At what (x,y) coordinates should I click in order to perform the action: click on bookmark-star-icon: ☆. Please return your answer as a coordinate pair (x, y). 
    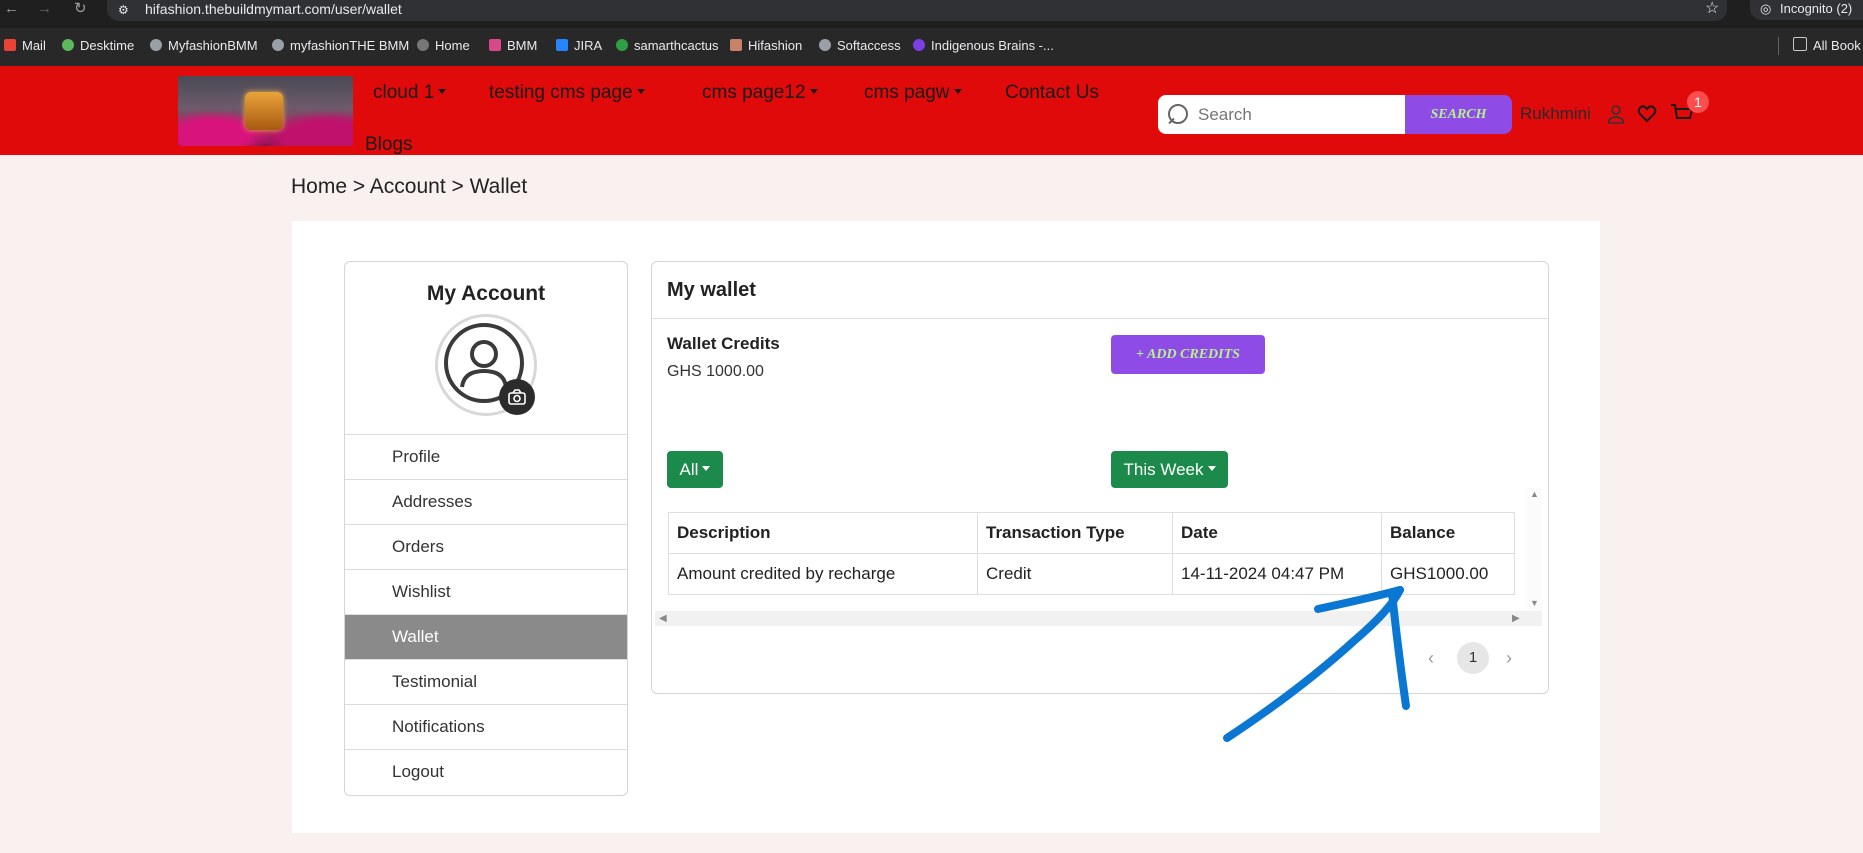
    Looking at the image, I should click on (1712, 9).